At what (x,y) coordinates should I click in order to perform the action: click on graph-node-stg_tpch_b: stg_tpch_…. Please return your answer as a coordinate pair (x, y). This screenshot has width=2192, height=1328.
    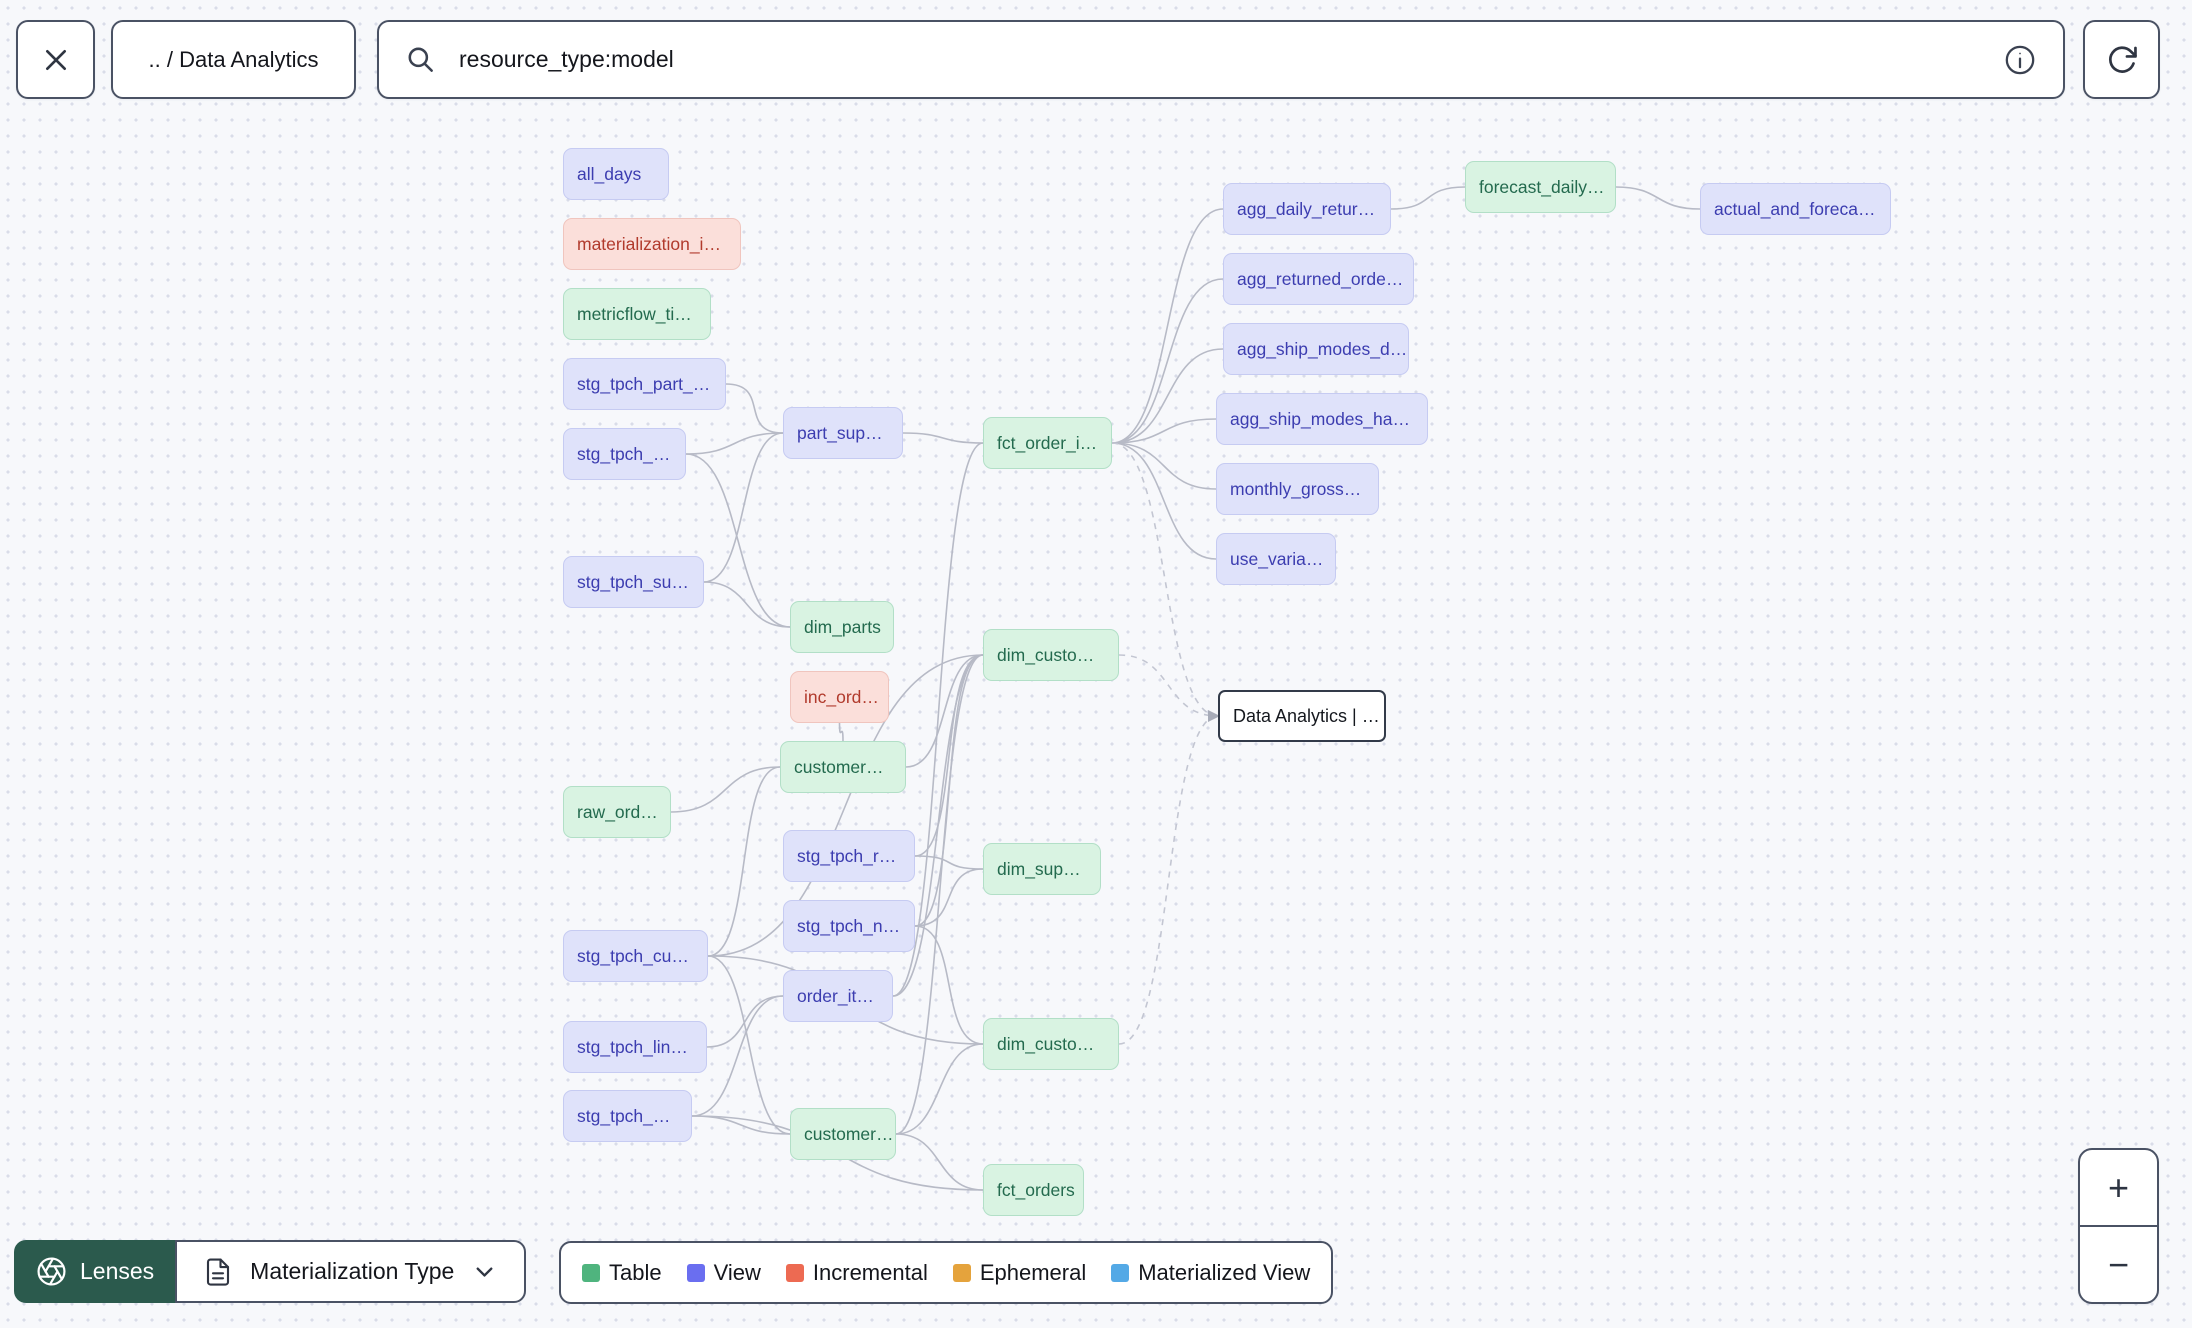
    Looking at the image, I should click on (627, 1116).